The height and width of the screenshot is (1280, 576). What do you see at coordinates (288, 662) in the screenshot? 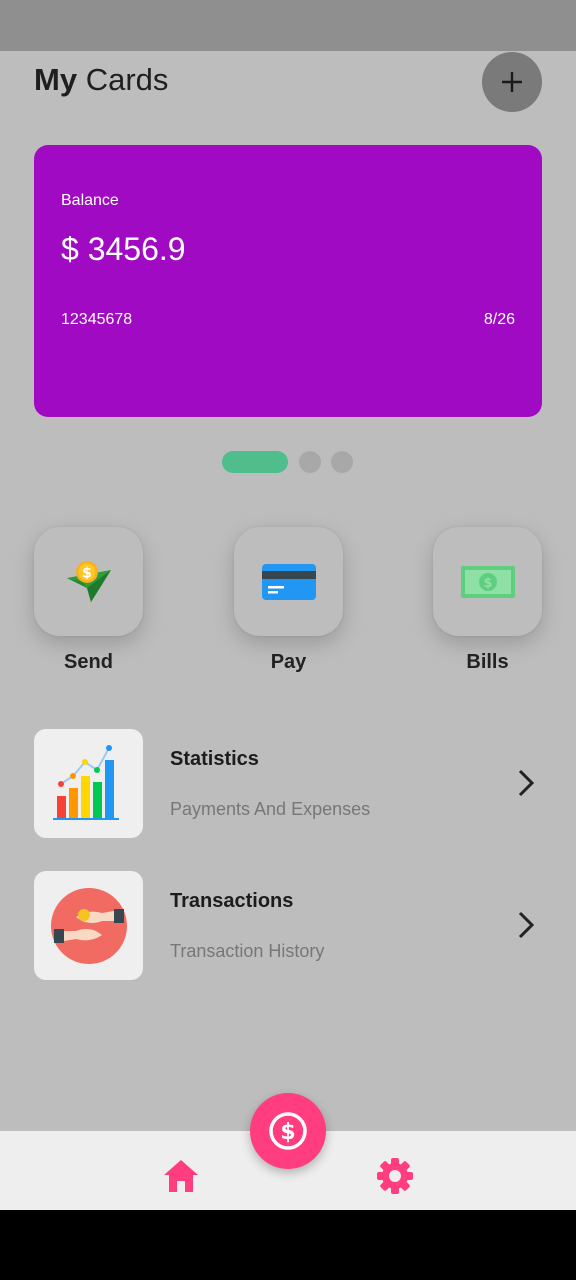
I see `pay-label: Pay` at bounding box center [288, 662].